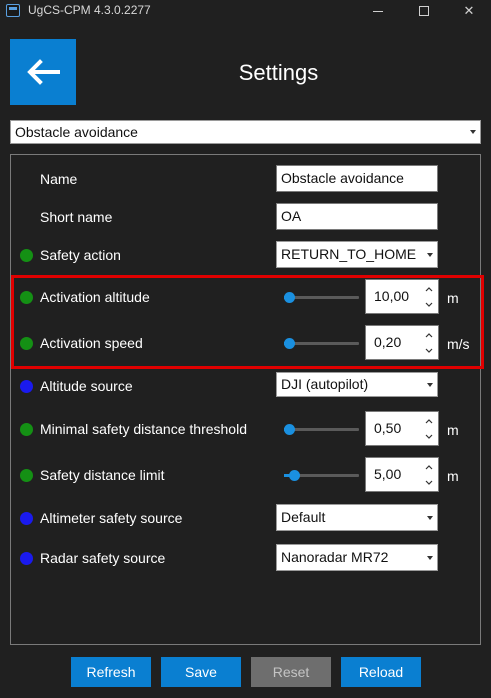  Describe the element at coordinates (349, 254) in the screenshot. I see `safety-action-value: RETURN_TO_HOME` at that location.